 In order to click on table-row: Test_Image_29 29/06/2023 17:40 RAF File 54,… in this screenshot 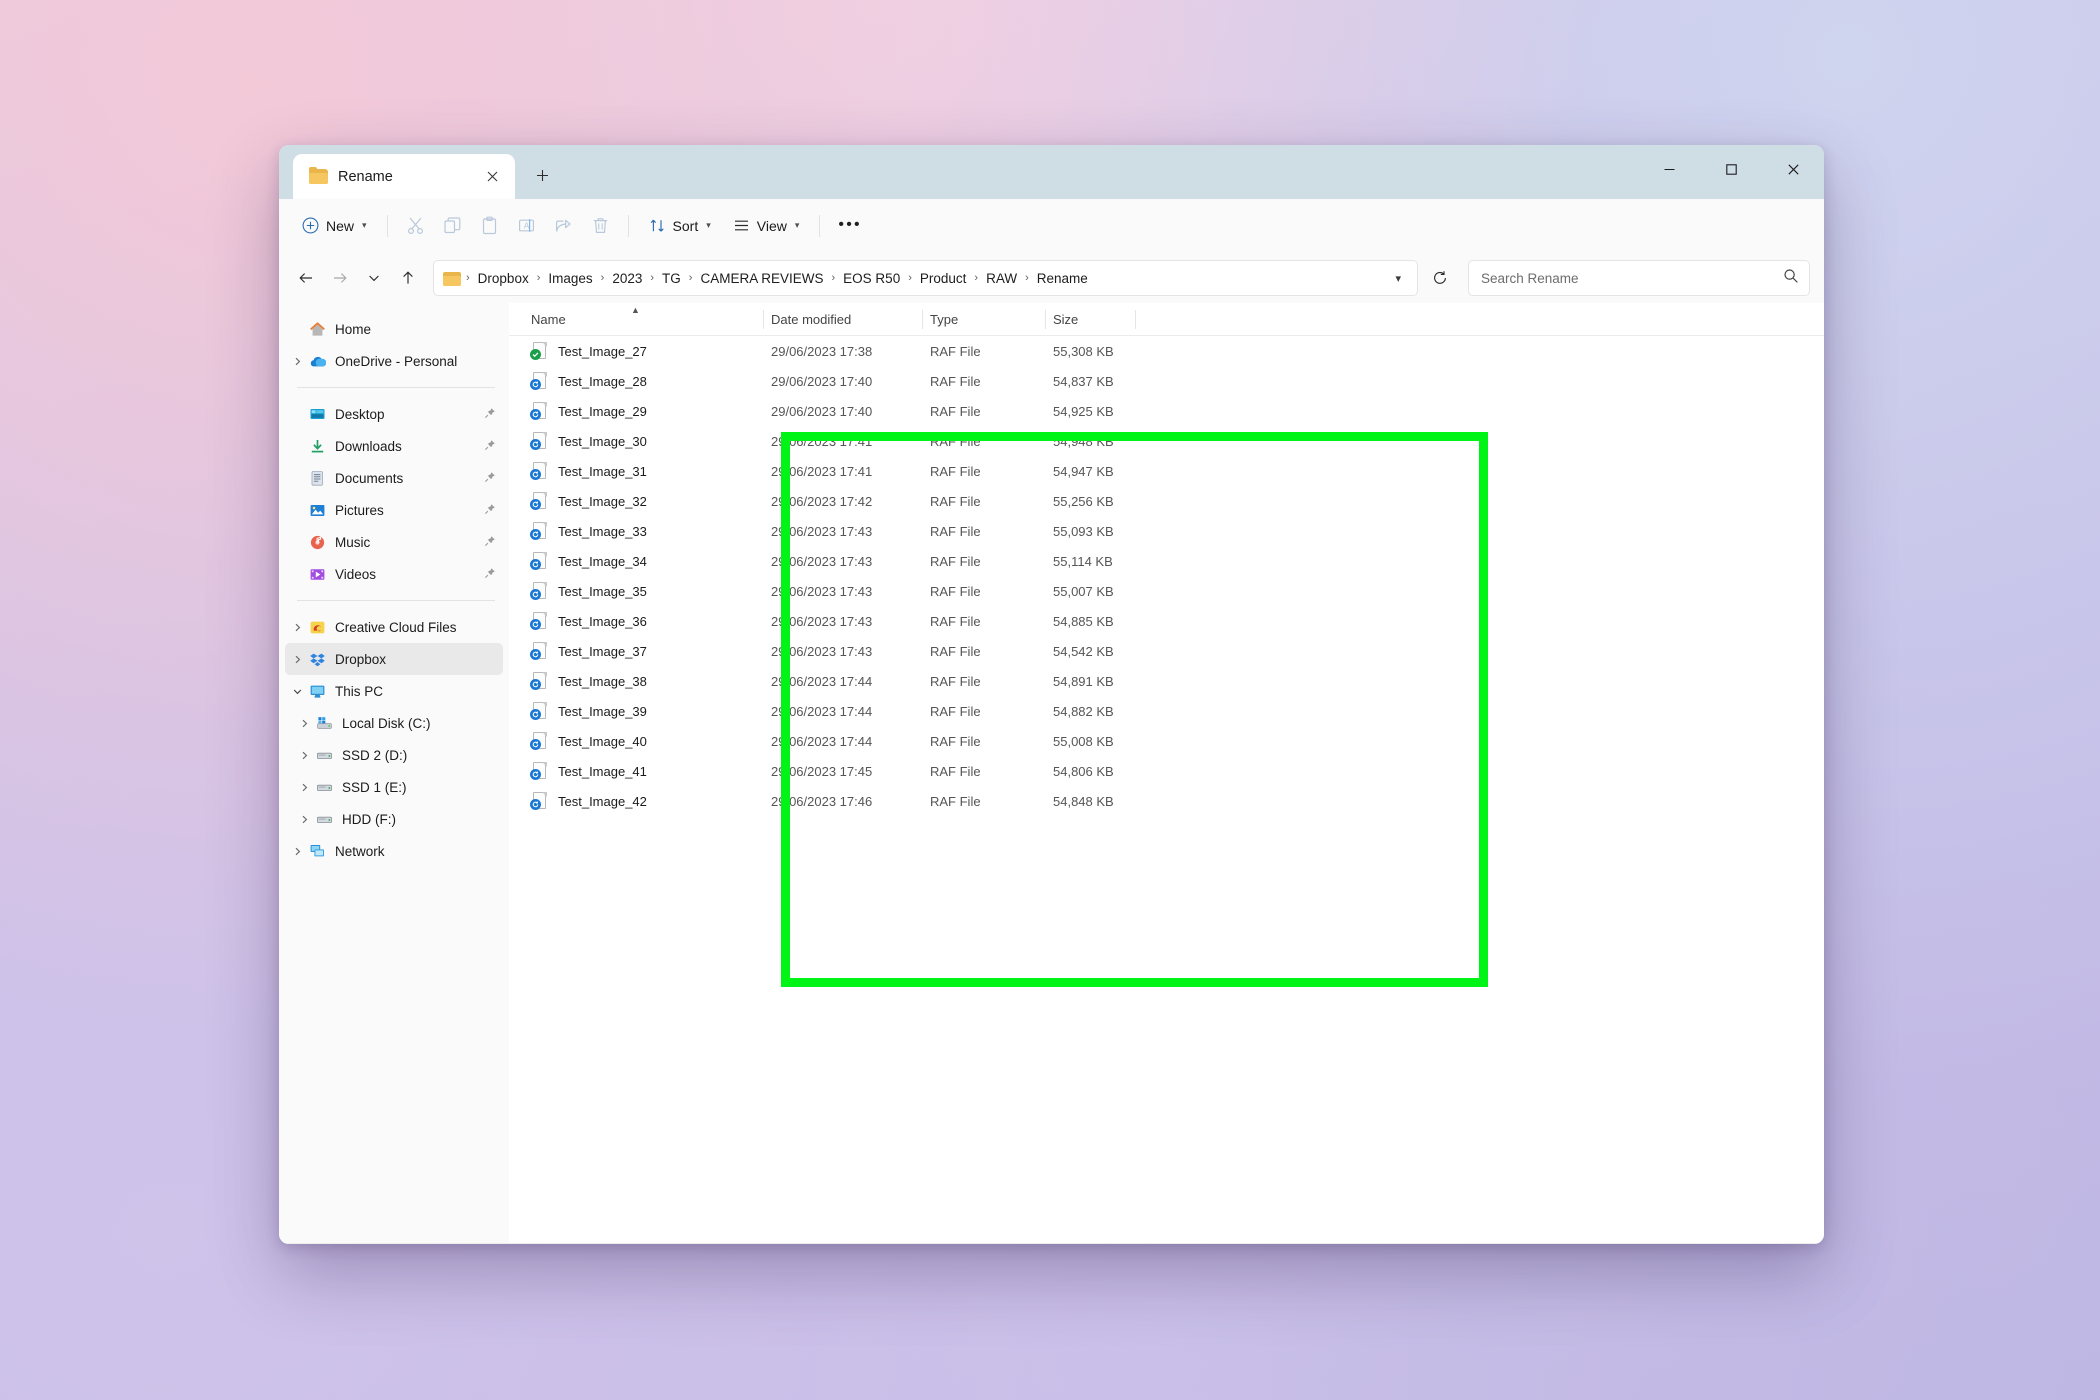, I will do `click(1166, 411)`.